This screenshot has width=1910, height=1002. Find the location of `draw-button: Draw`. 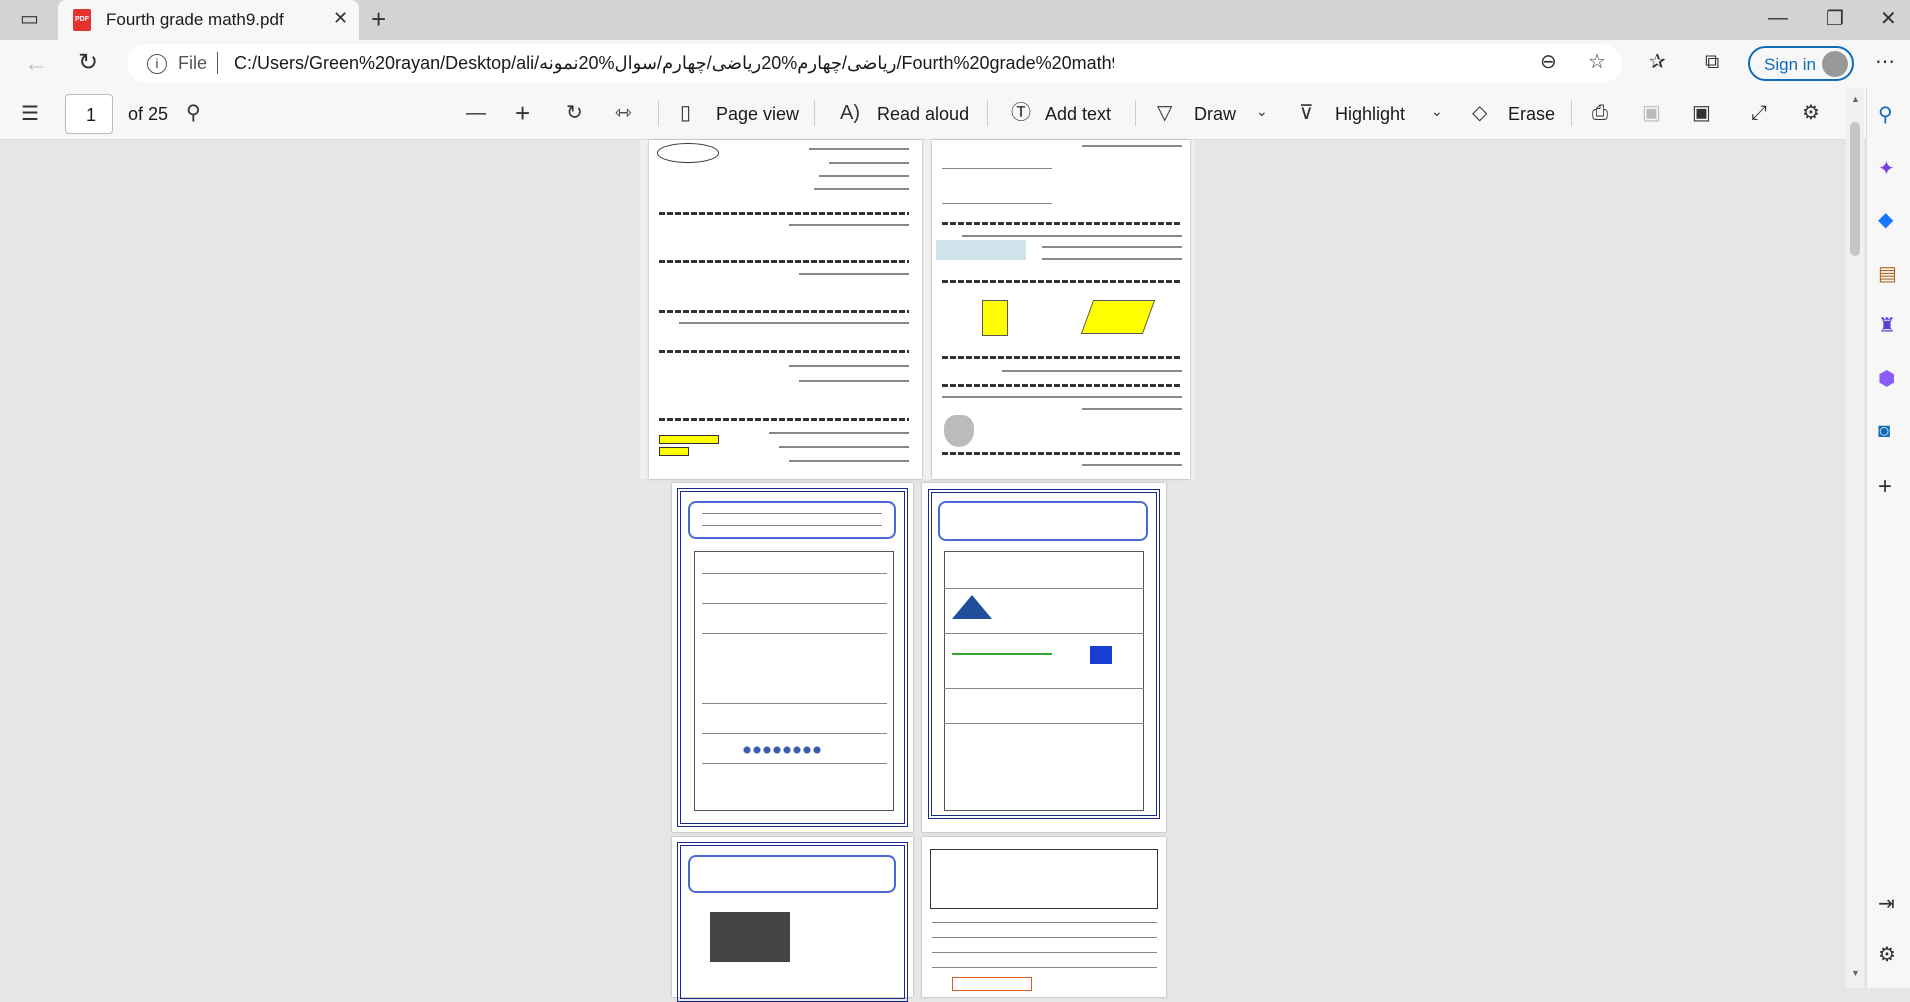

draw-button: Draw is located at coordinates (1215, 114).